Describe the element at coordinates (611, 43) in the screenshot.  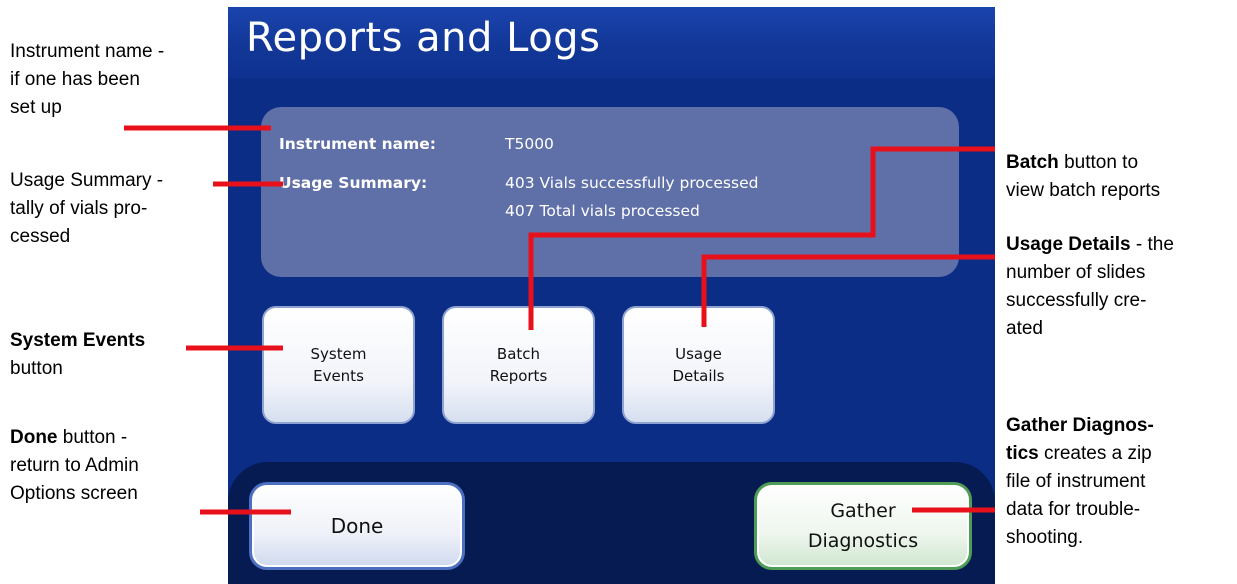
I see `title-bar: Reports and Logs` at that location.